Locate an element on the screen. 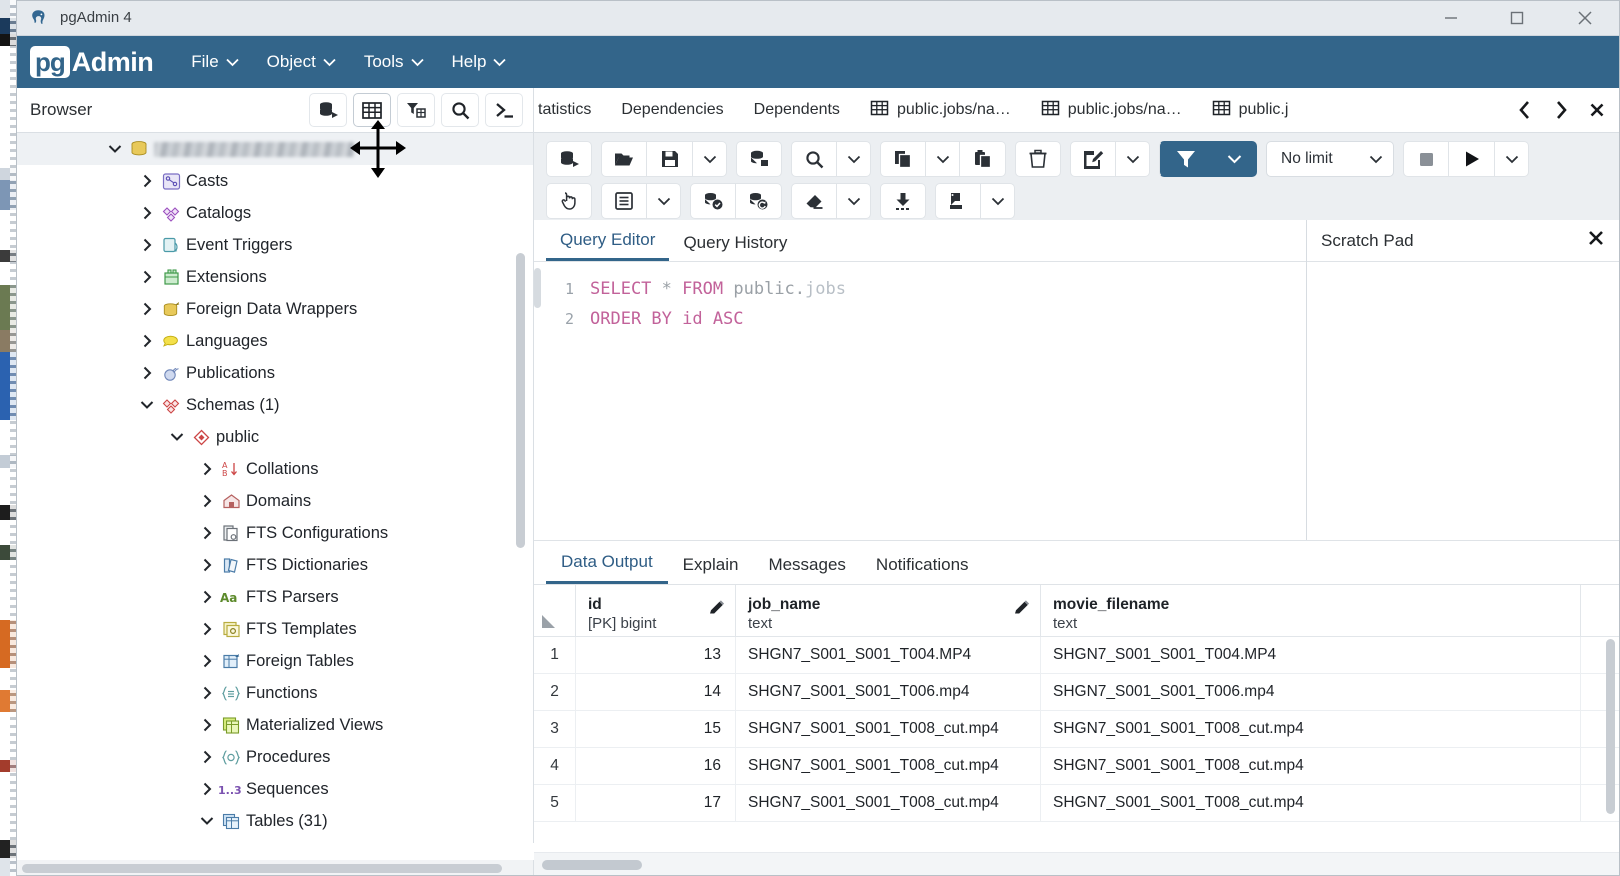  clear-dropdown-caret is located at coordinates (854, 201).